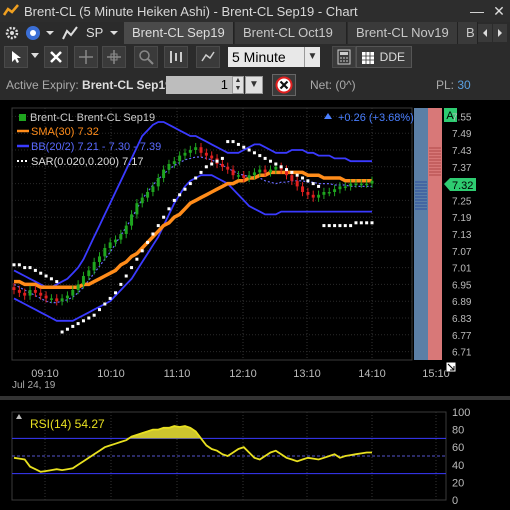  I want to click on symbol-selector: SP, so click(94, 33).